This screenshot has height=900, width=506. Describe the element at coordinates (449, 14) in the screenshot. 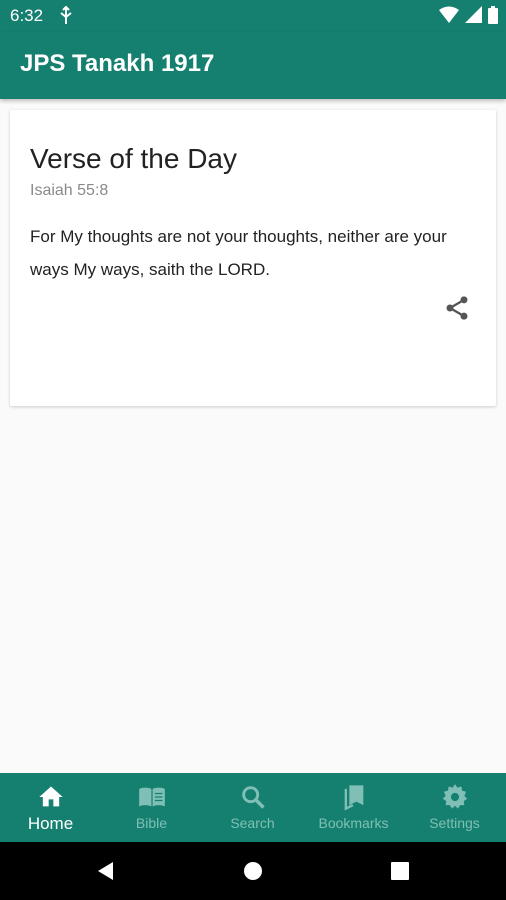

I see `wifi-icon` at that location.